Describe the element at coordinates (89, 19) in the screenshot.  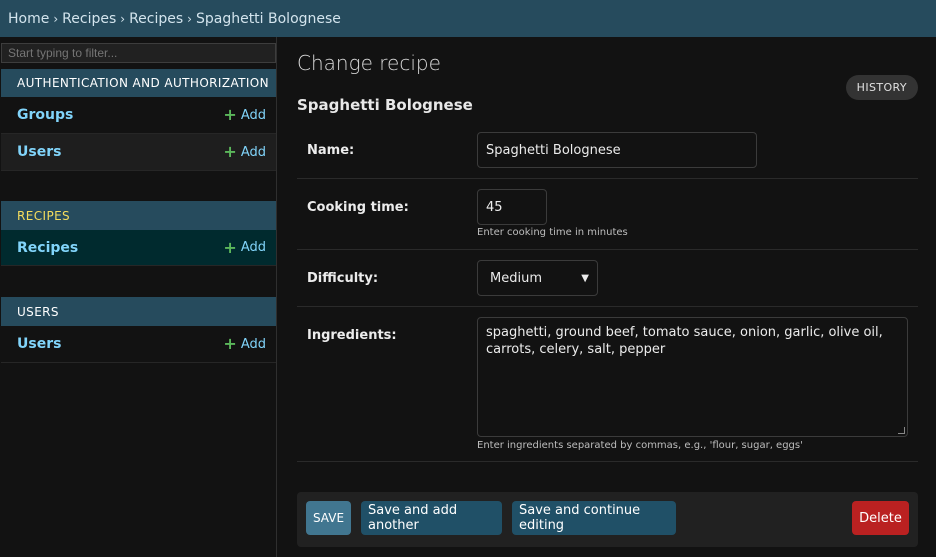
I see `breadcrumb-app-link: Recipes` at that location.